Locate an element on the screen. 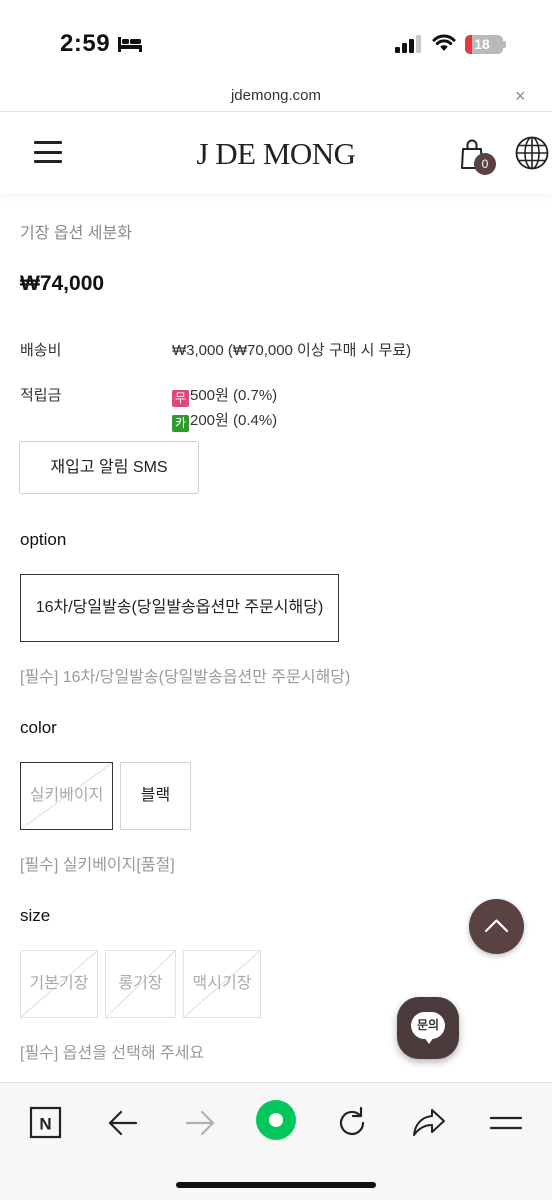 Image resolution: width=552 pixels, height=1200 pixels. points-value-2: 200원 (0.4%) is located at coordinates (234, 420).